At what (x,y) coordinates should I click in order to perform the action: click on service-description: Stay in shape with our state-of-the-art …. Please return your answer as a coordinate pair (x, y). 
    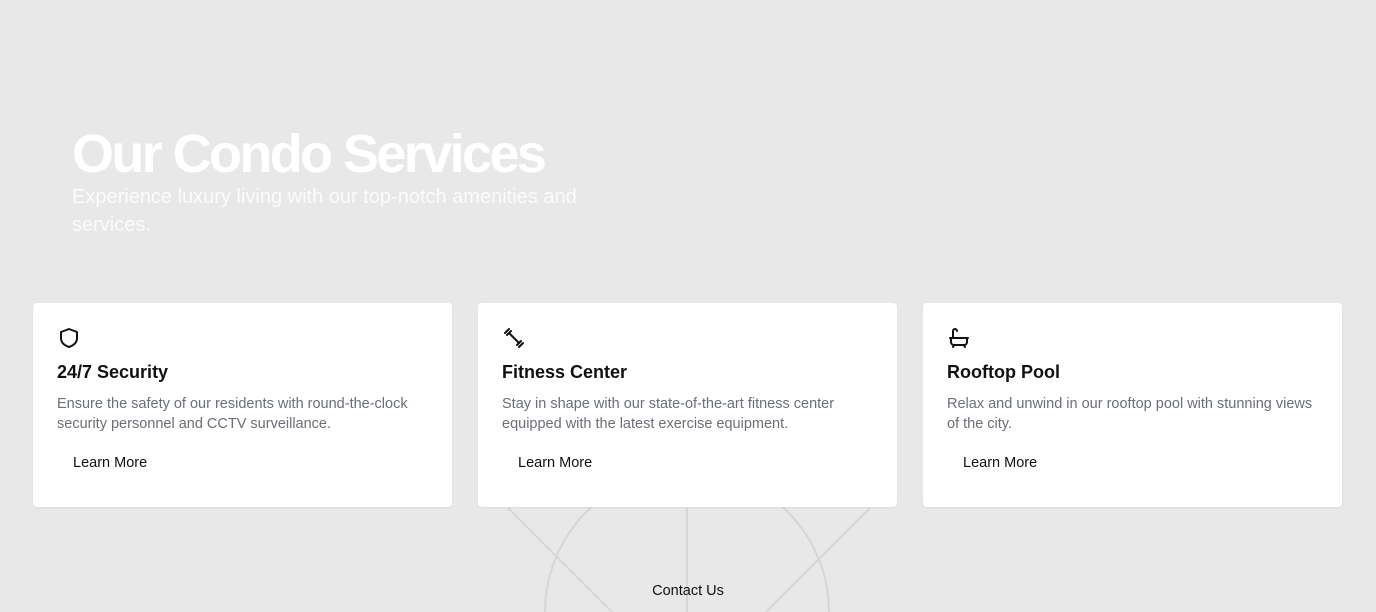
    Looking at the image, I should click on (668, 414).